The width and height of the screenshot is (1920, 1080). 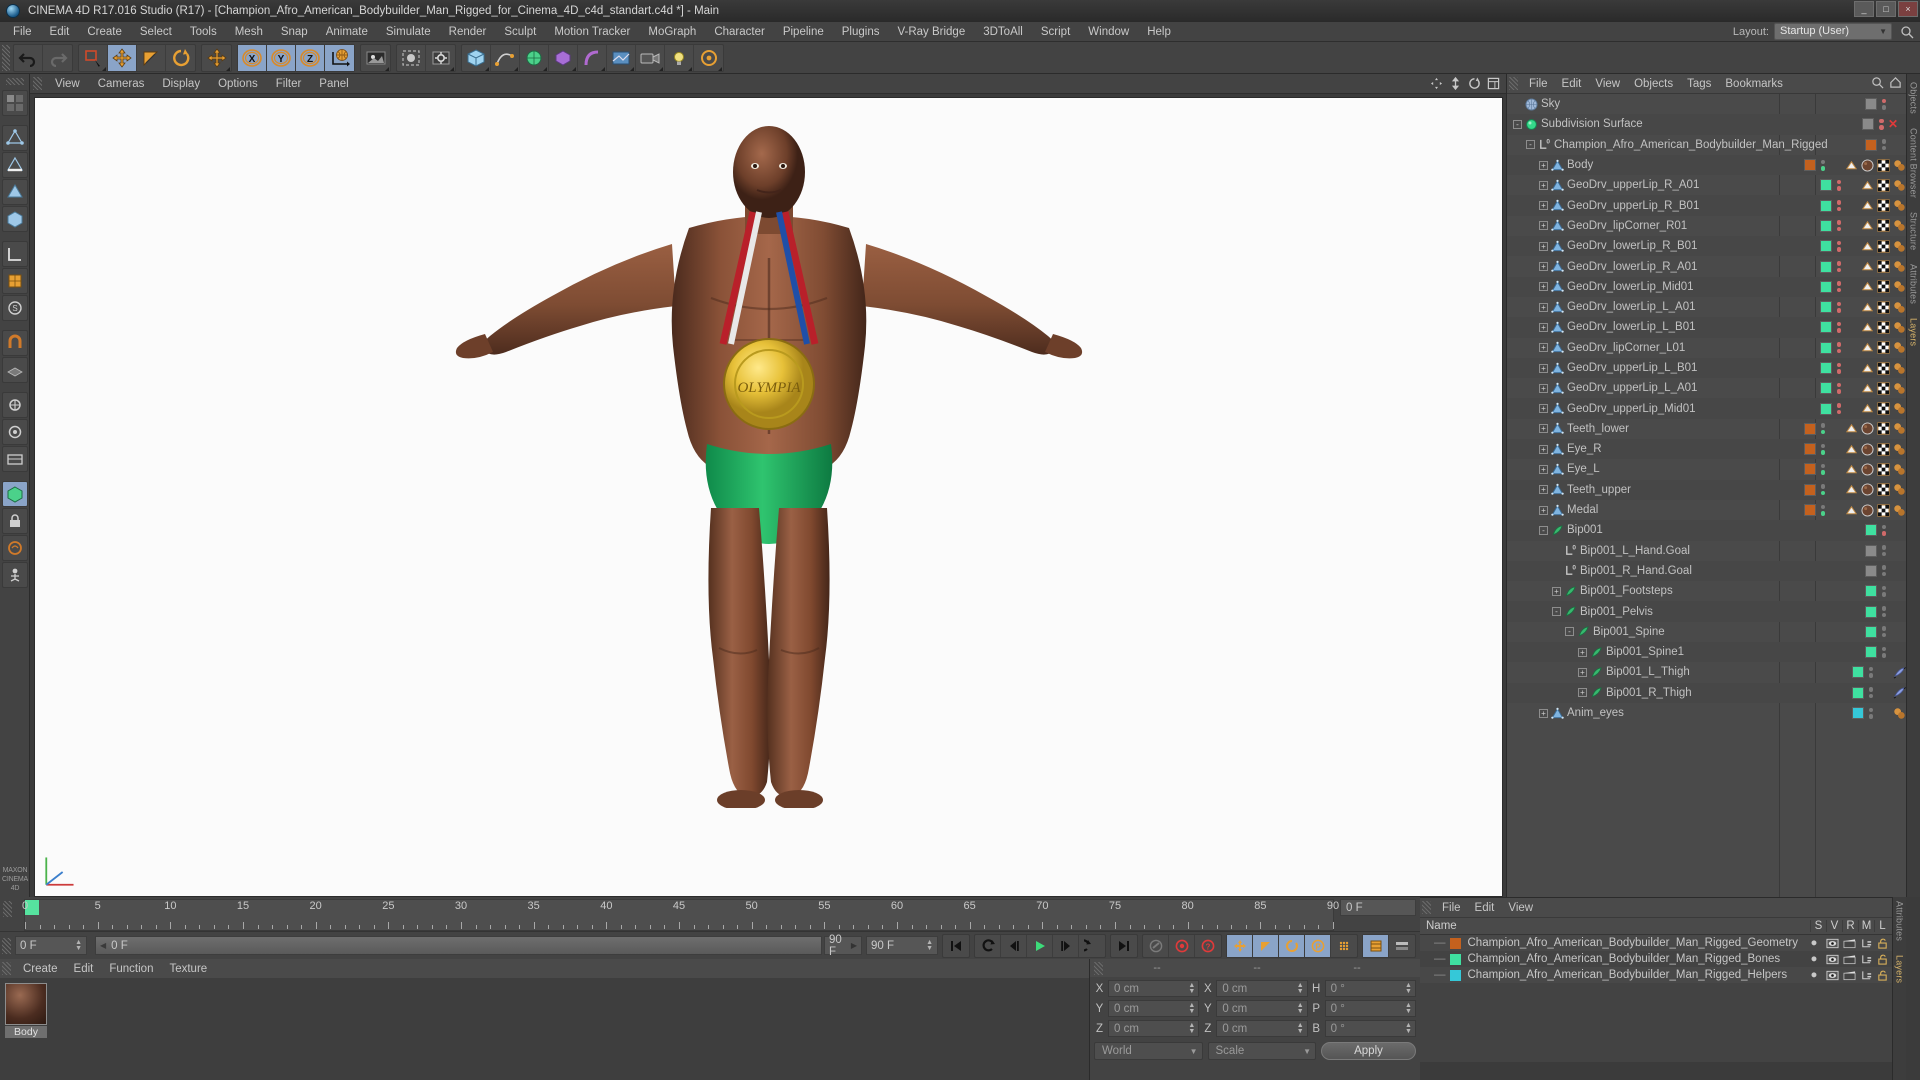 What do you see at coordinates (1318, 945) in the screenshot?
I see `key-parameter-button: P` at bounding box center [1318, 945].